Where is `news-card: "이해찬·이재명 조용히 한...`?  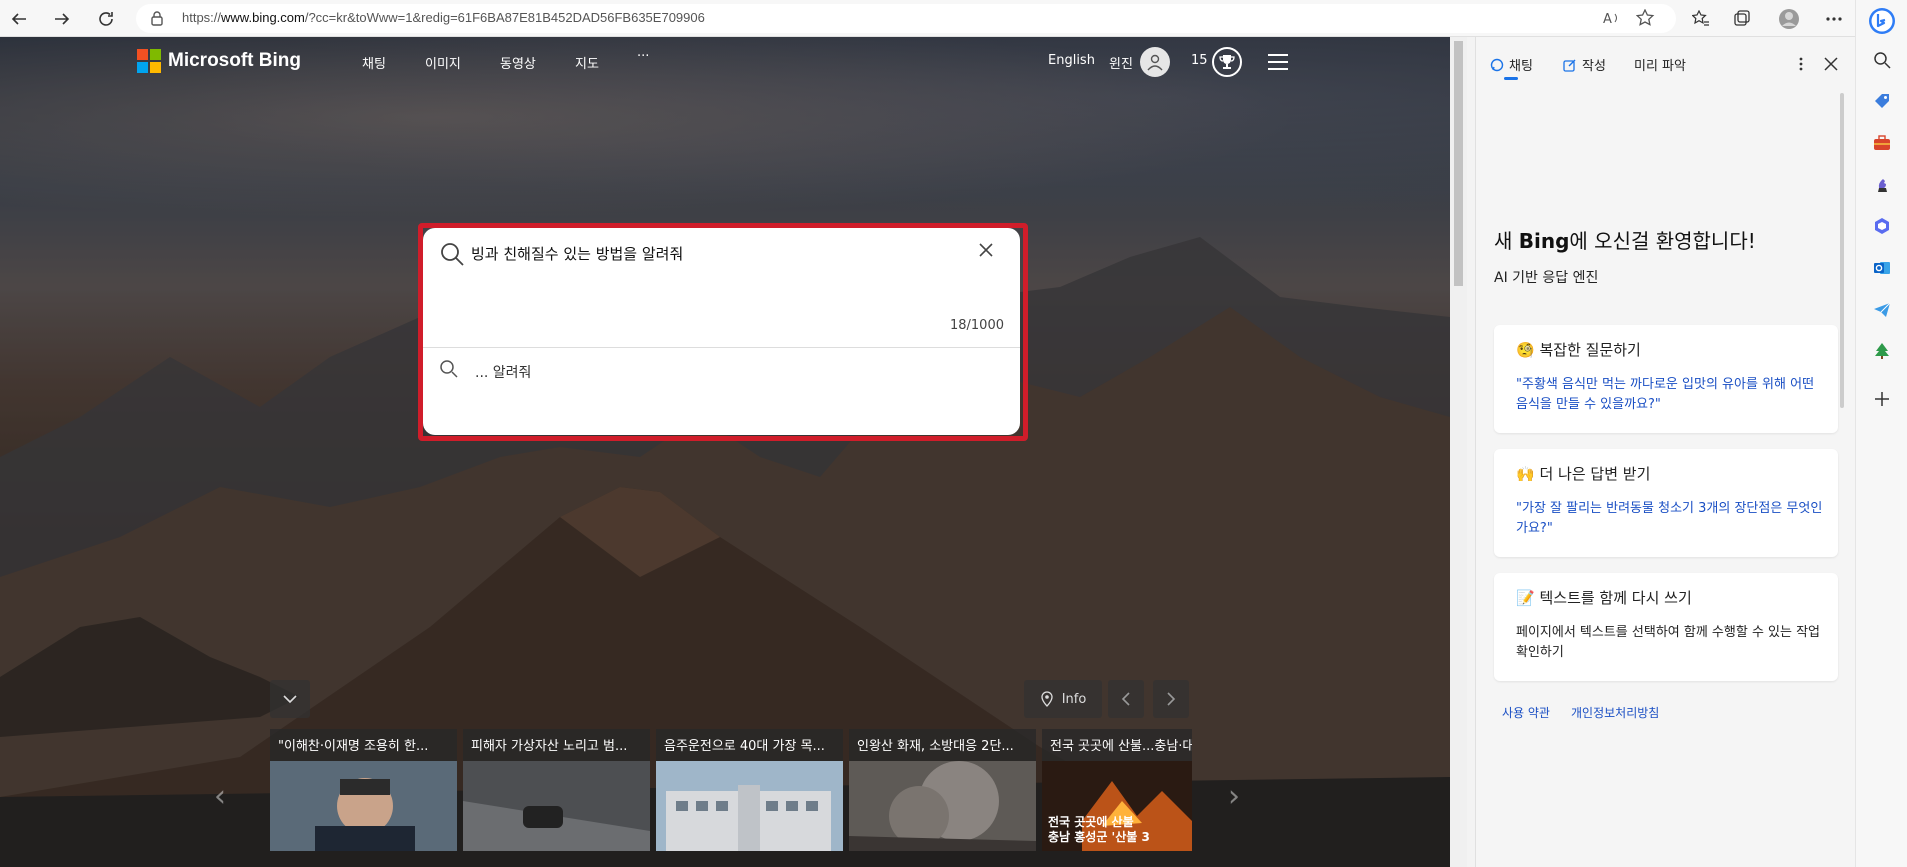 news-card: "이해찬·이재명 조용히 한... is located at coordinates (363, 790).